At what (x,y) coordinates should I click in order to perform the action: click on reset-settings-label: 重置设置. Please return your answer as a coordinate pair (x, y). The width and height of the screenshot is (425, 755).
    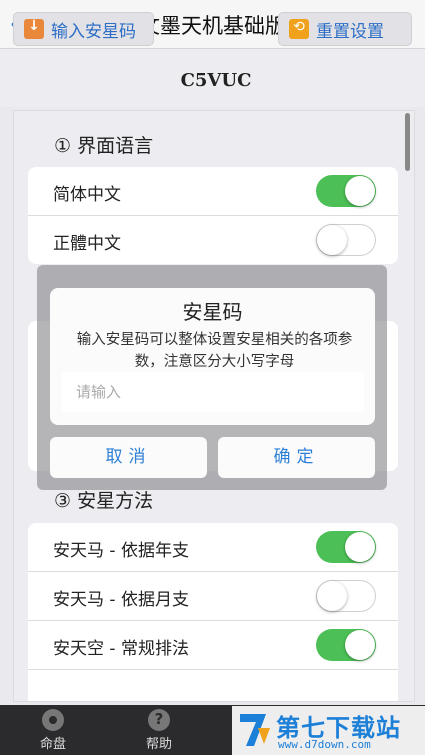
    Looking at the image, I should click on (350, 31).